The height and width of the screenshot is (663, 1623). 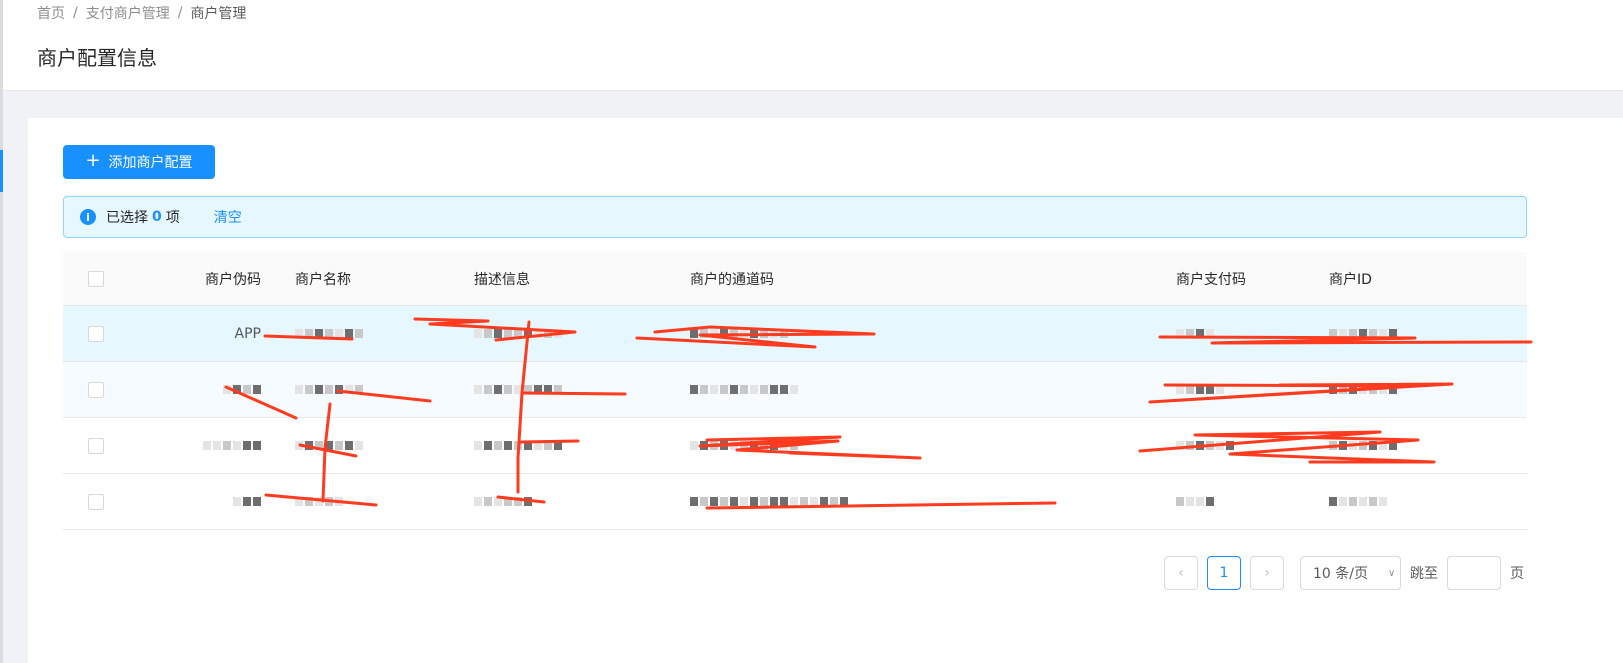 What do you see at coordinates (813, 45) in the screenshot?
I see `page-header: 首页 / 支付商户管理 / 商户管理 商户配置信息` at bounding box center [813, 45].